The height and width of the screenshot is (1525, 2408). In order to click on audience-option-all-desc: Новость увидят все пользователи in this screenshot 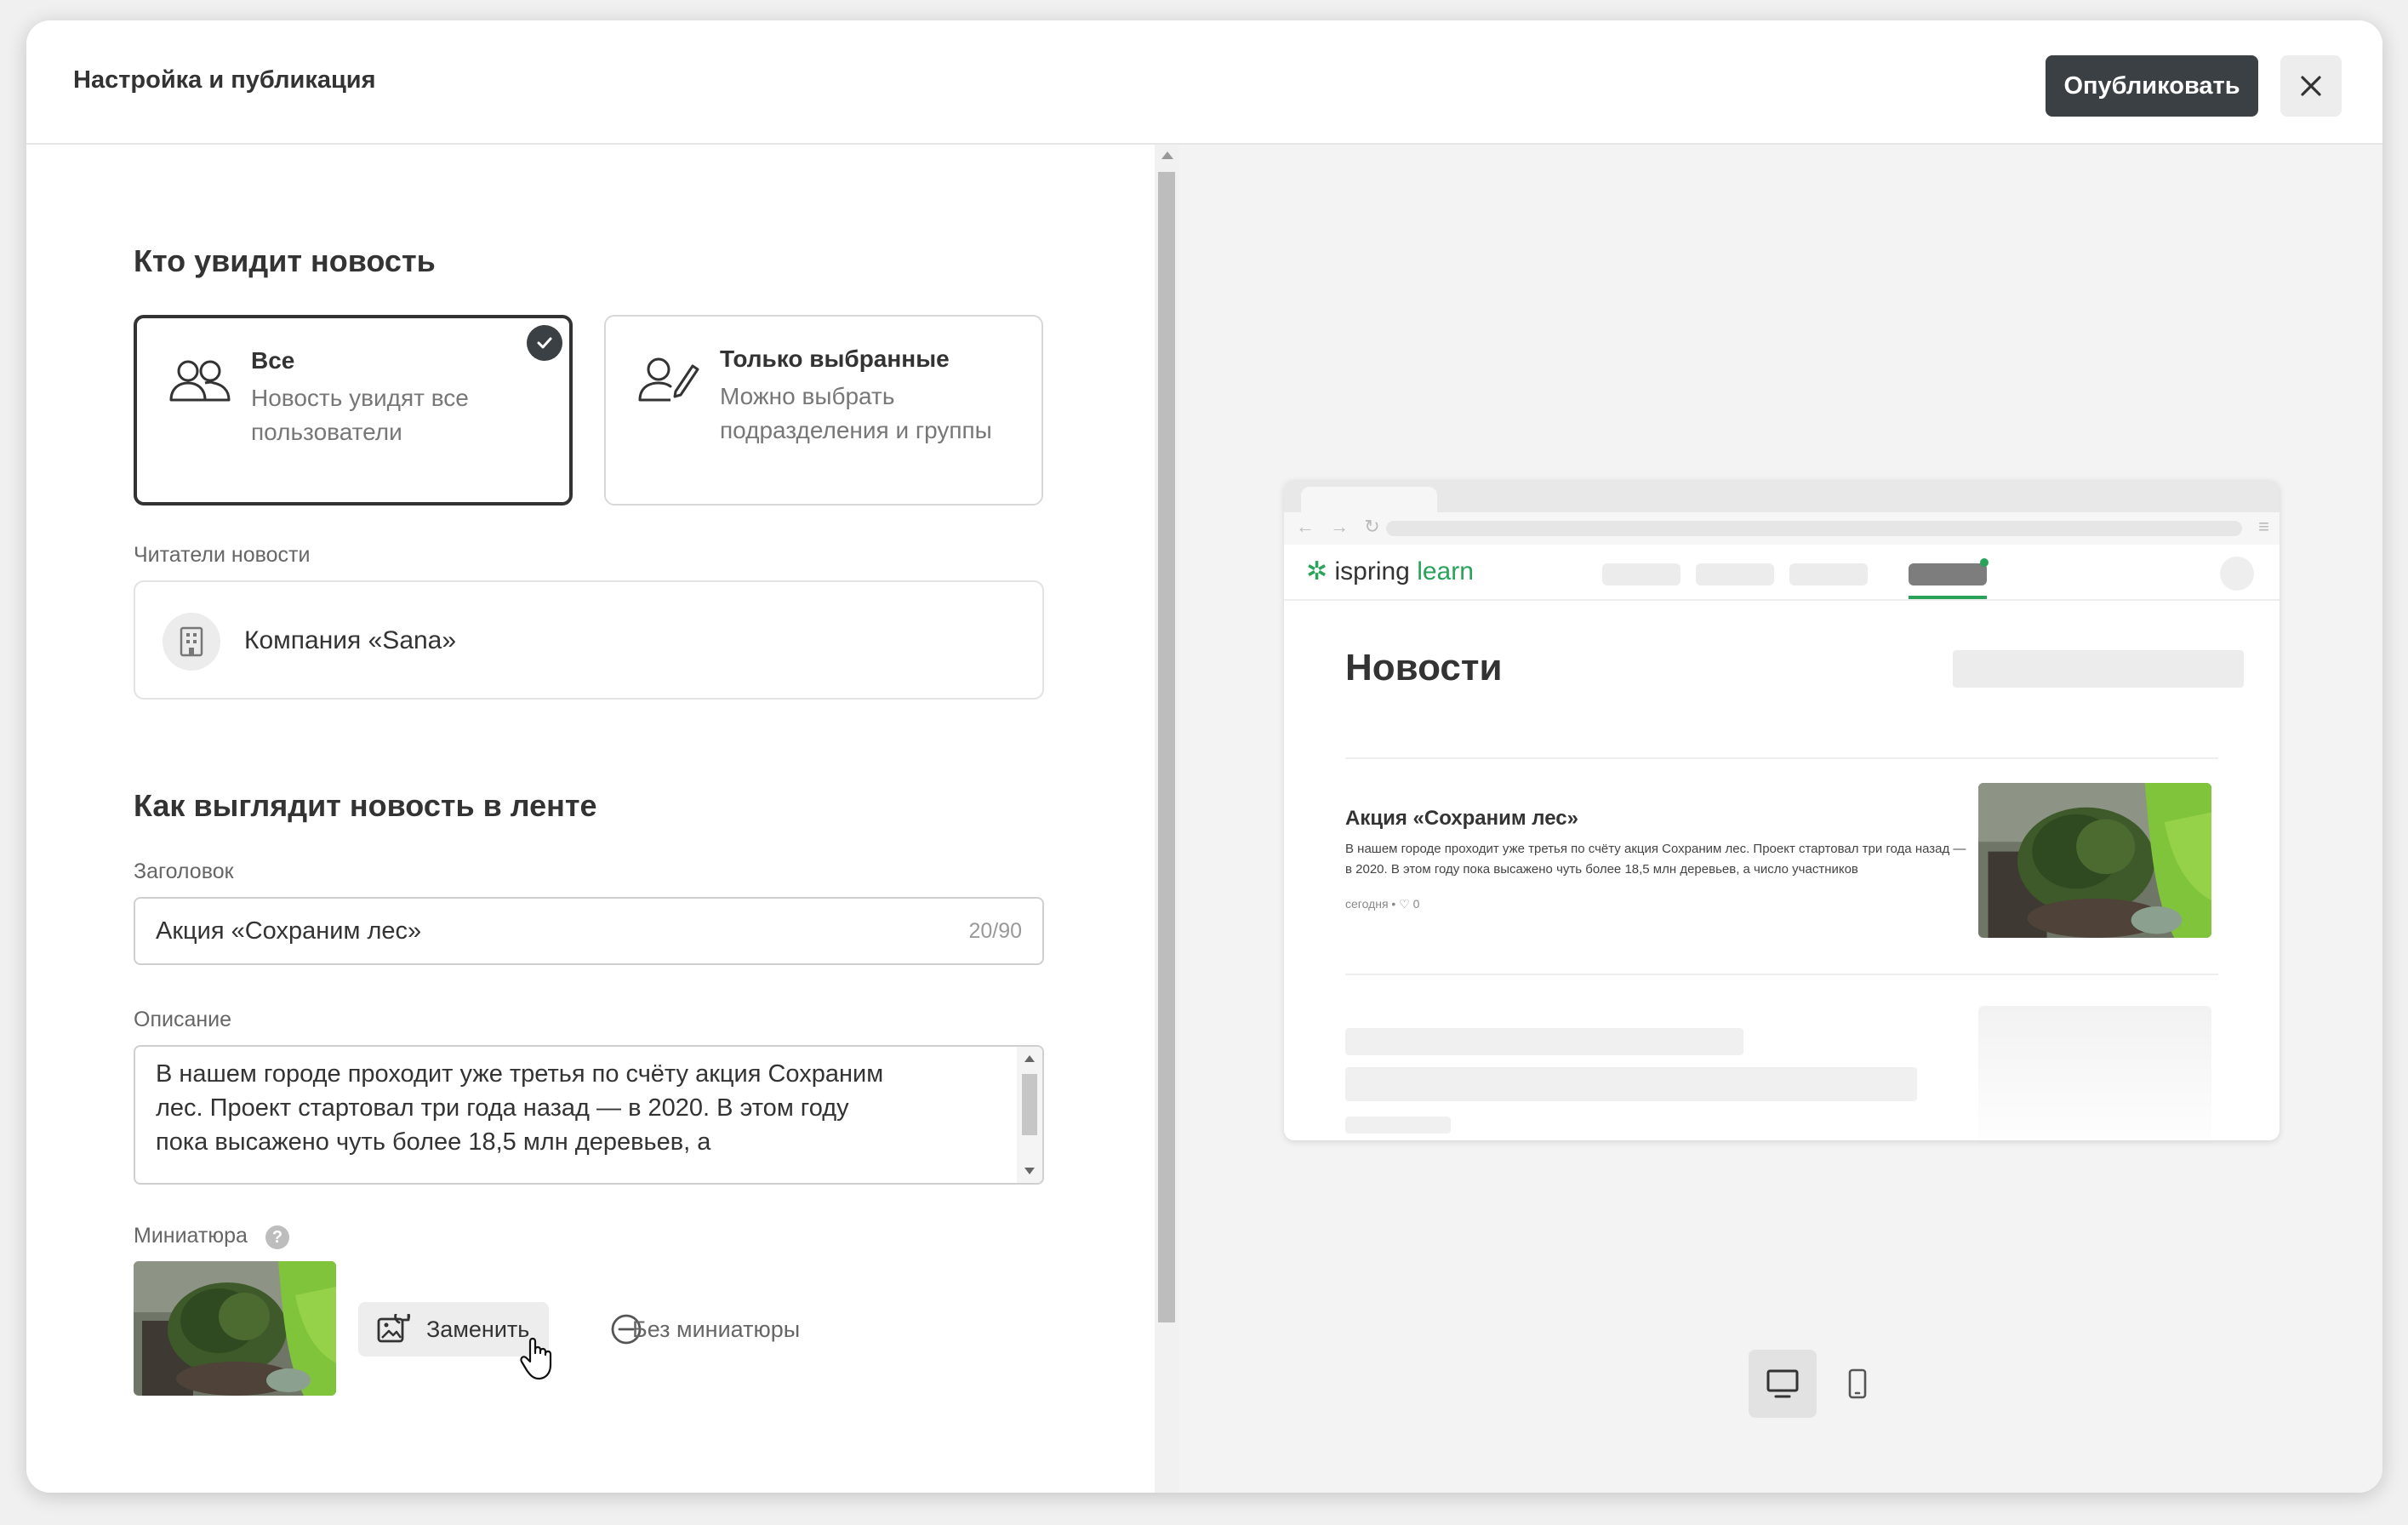, I will do `click(360, 415)`.